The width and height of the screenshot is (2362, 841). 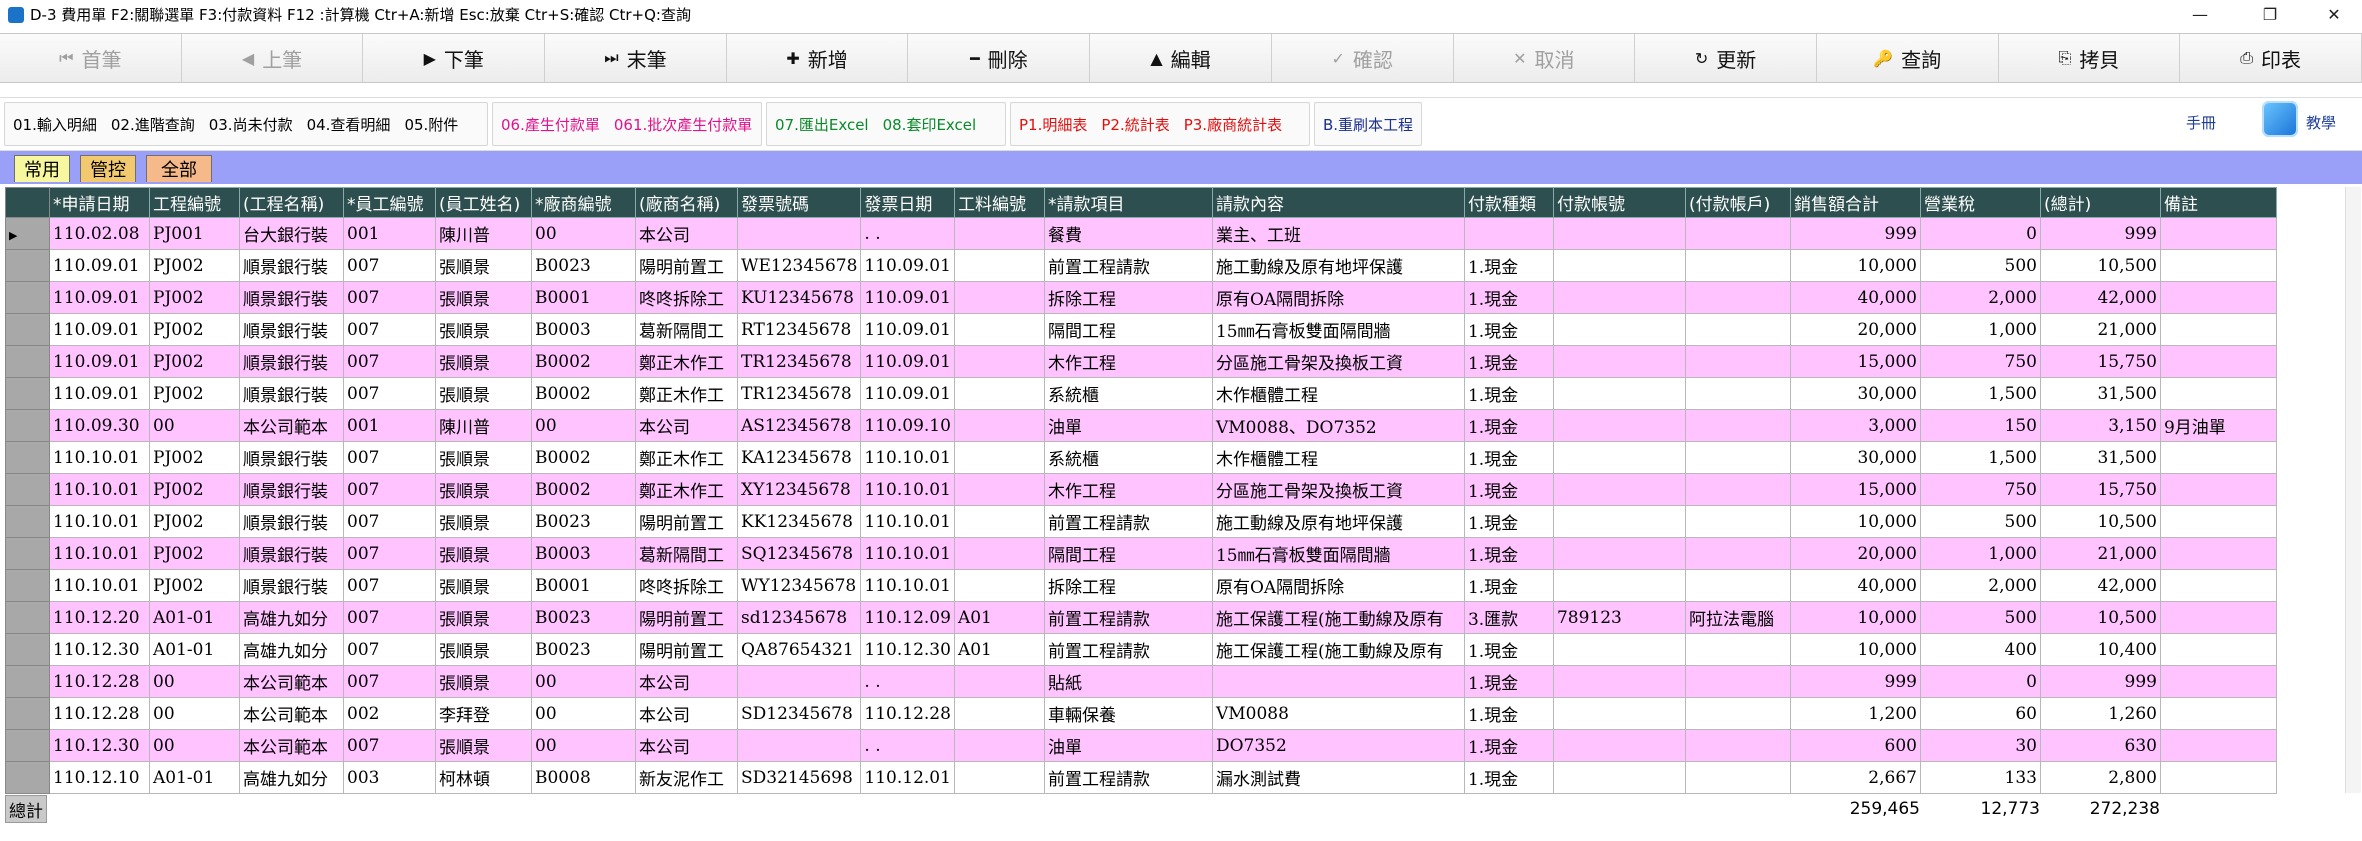 What do you see at coordinates (291, 425) in the screenshot?
I see `table-cell: 本公司範本` at bounding box center [291, 425].